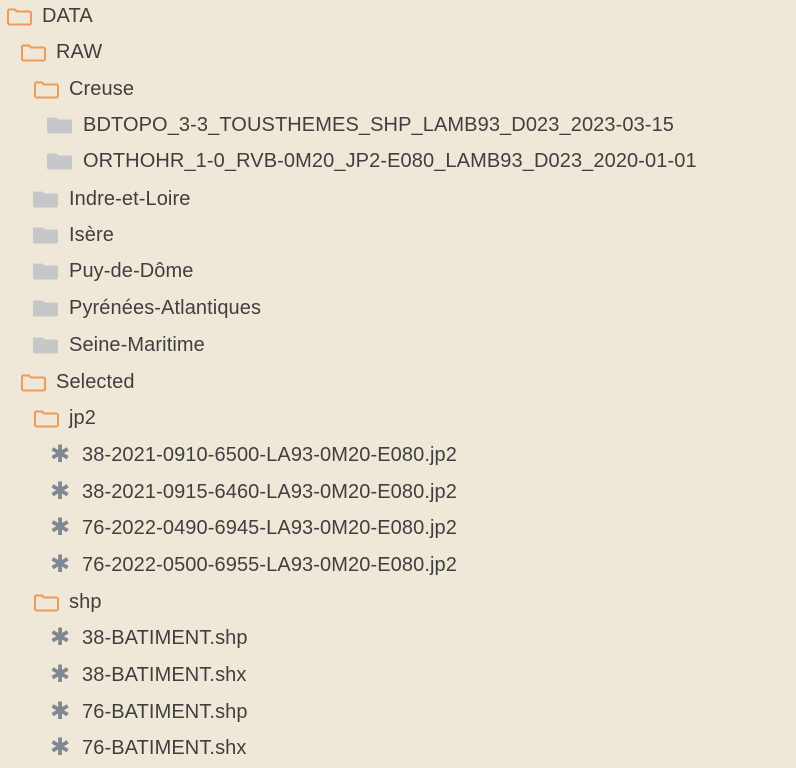 This screenshot has height=768, width=796. Describe the element at coordinates (91, 235) in the screenshot. I see `tree-item-label: Isère` at that location.